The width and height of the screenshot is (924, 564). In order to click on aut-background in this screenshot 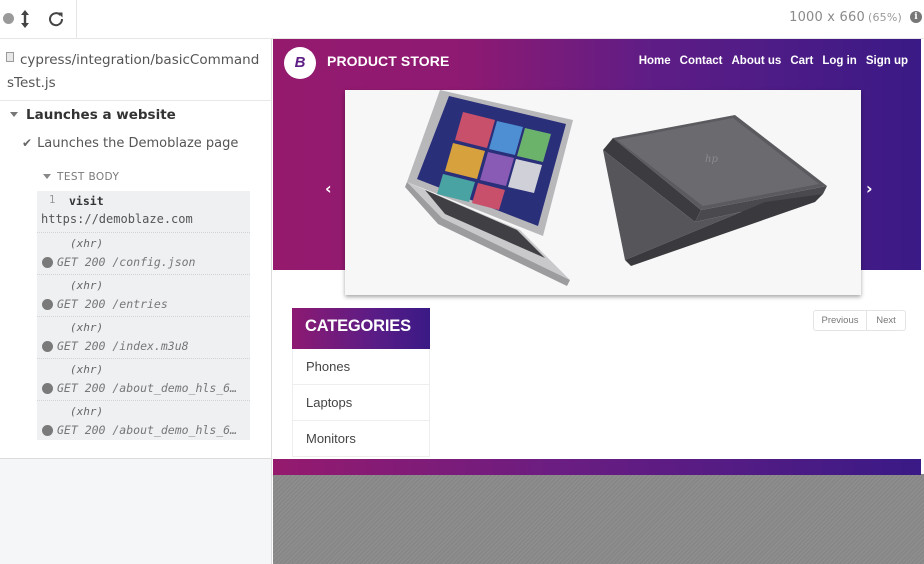, I will do `click(598, 519)`.